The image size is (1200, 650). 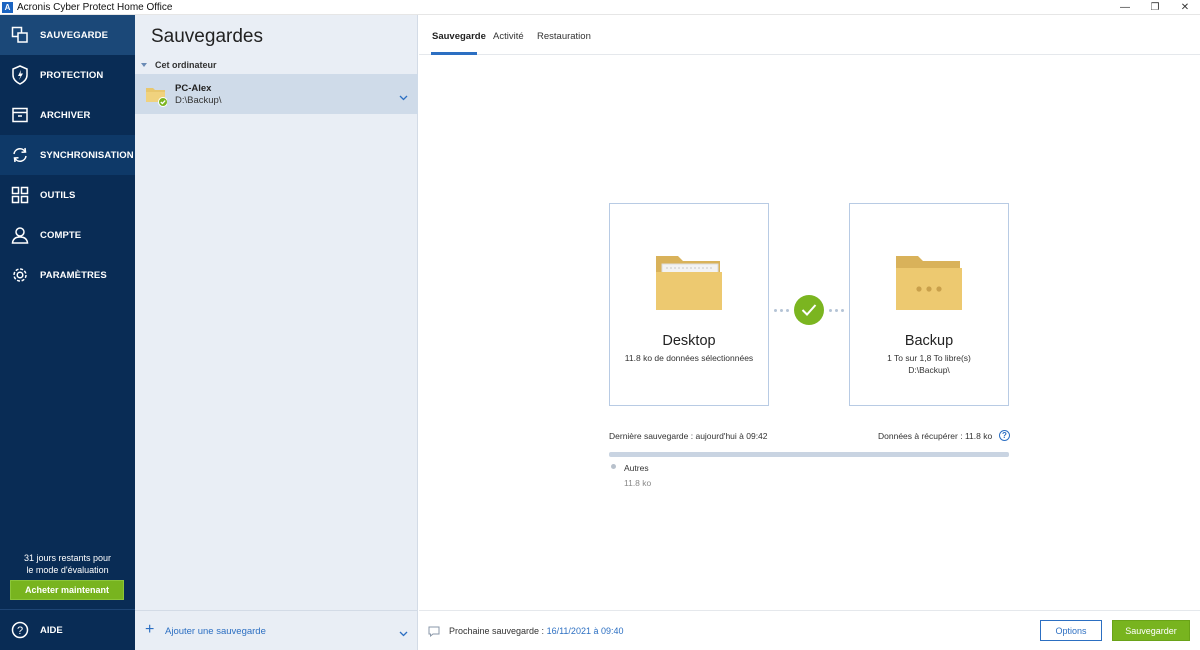 What do you see at coordinates (613, 466) in the screenshot?
I see `legend-dot` at bounding box center [613, 466].